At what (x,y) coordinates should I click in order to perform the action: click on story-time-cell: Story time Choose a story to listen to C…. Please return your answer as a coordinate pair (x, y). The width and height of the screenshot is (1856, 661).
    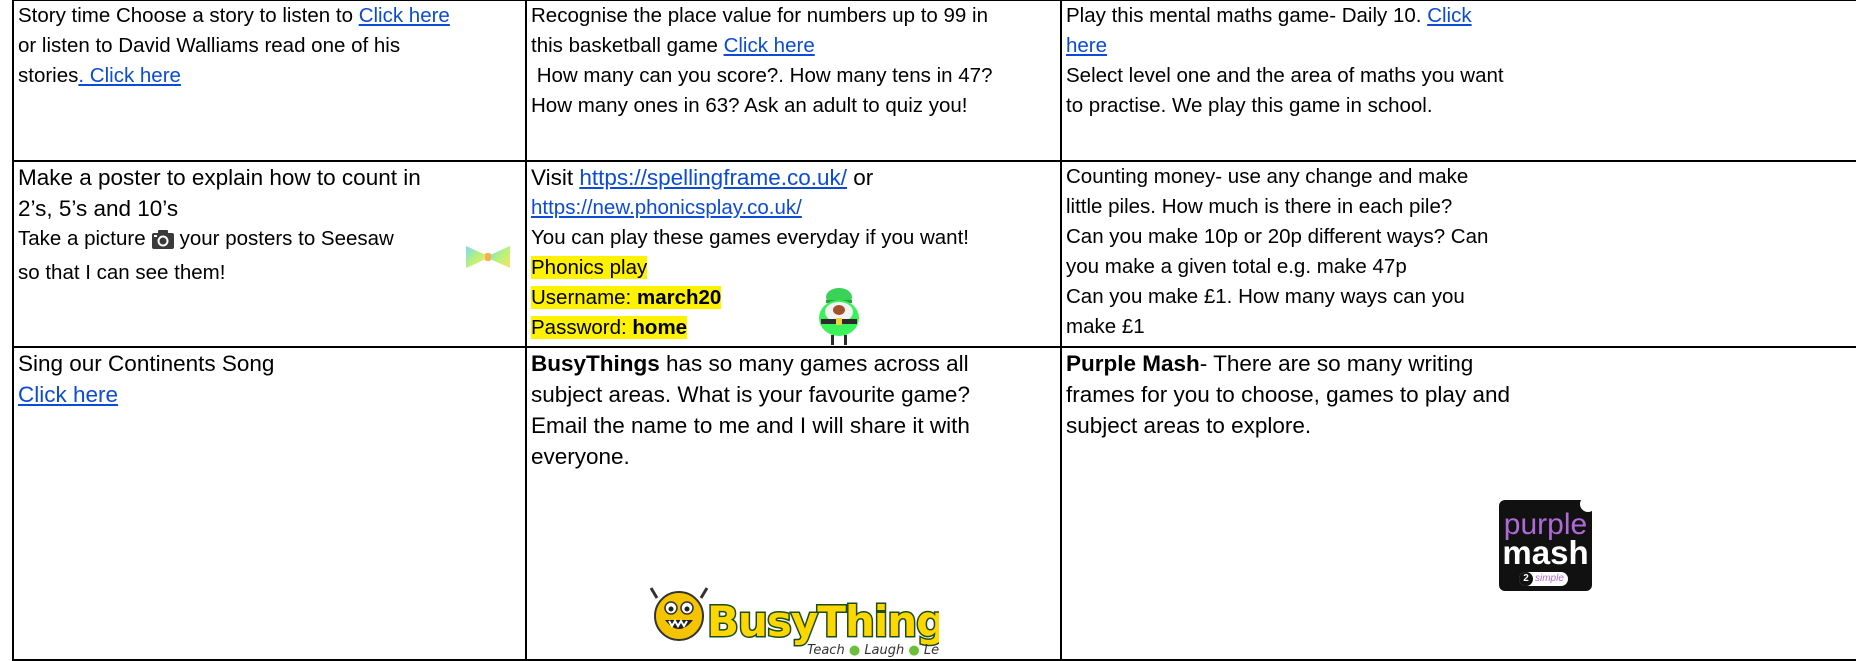
    Looking at the image, I should click on (269, 81).